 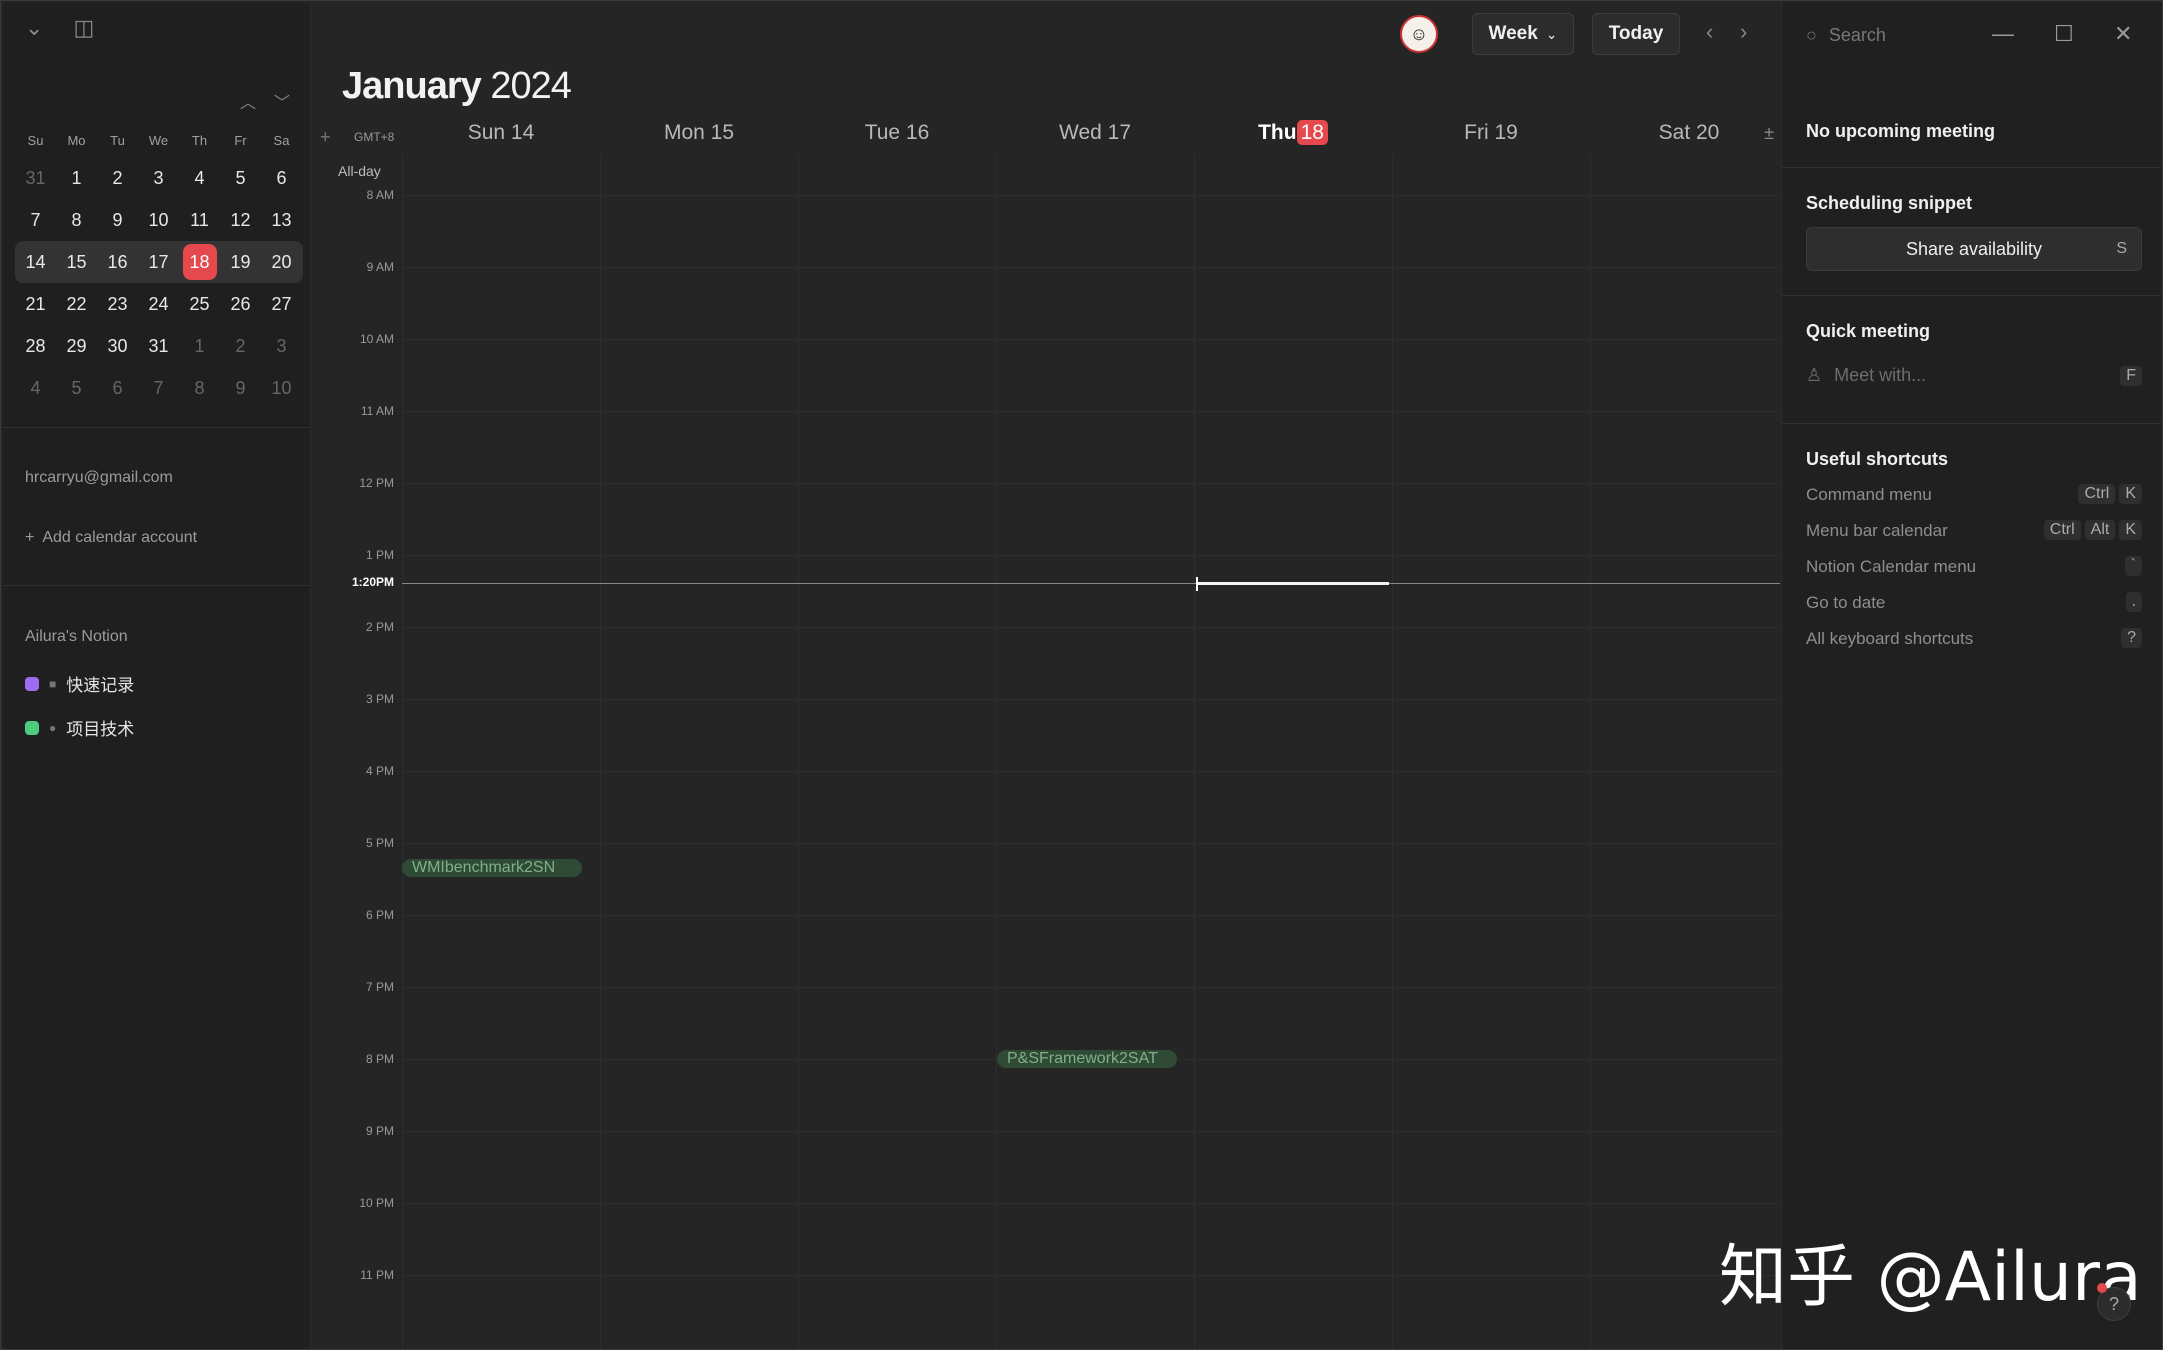 I want to click on day-header: Wed 17, so click(x=1095, y=133).